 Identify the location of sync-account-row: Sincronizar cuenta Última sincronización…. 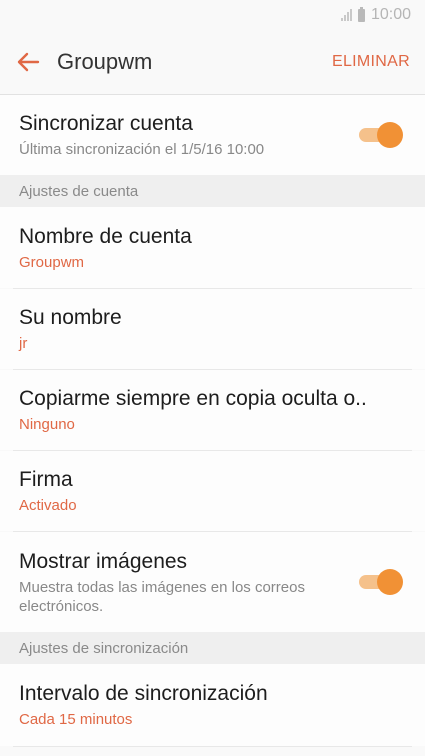
(212, 135).